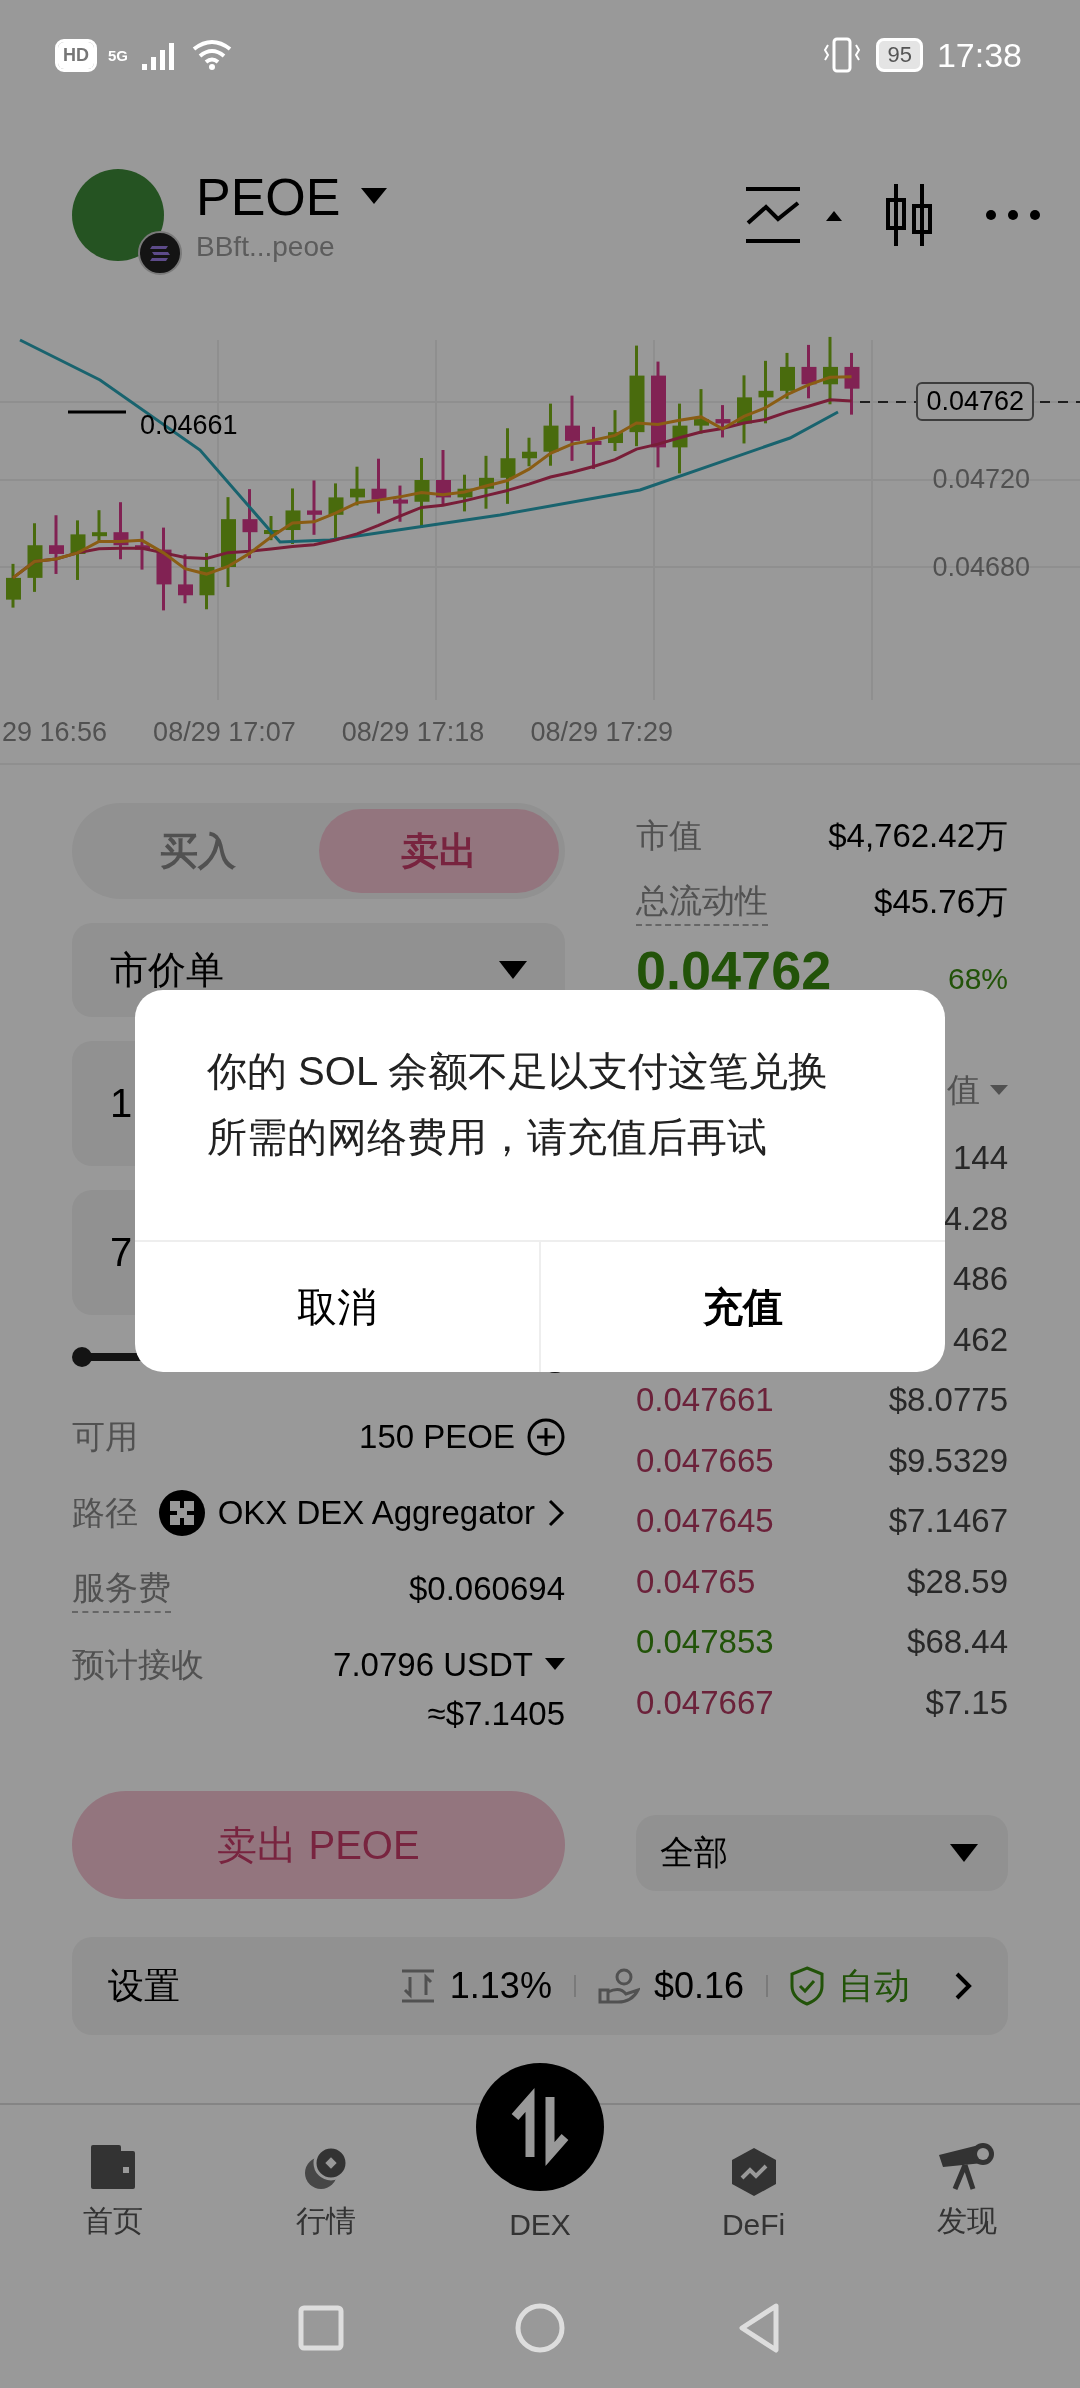  Describe the element at coordinates (121, 1589) in the screenshot. I see `detail-label: 服务费` at that location.